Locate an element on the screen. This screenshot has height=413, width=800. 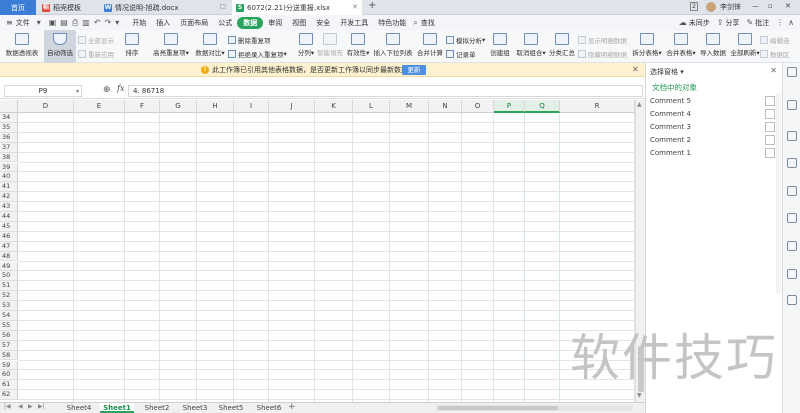
column-header-q: Q is located at coordinates (542, 106).